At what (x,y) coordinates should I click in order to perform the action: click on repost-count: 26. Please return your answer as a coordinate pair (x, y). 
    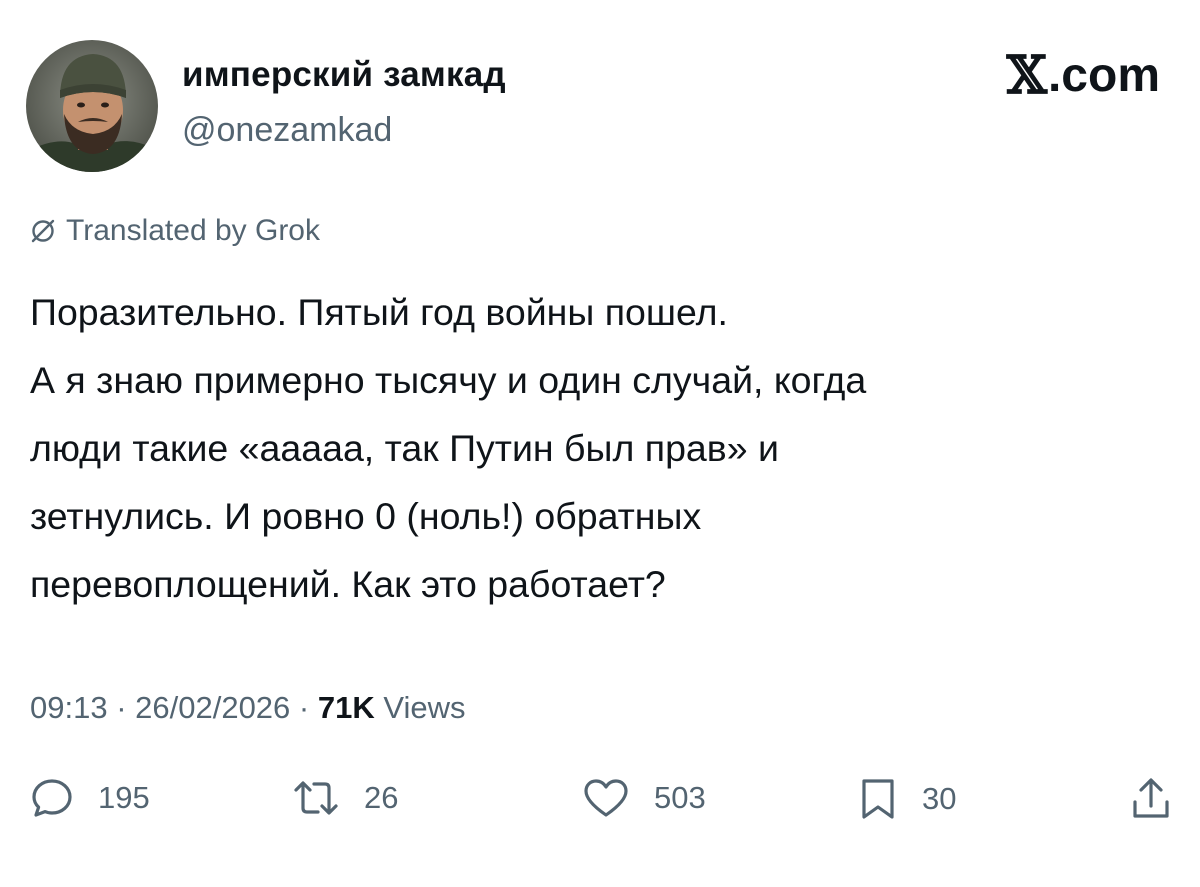
    Looking at the image, I should click on (381, 797).